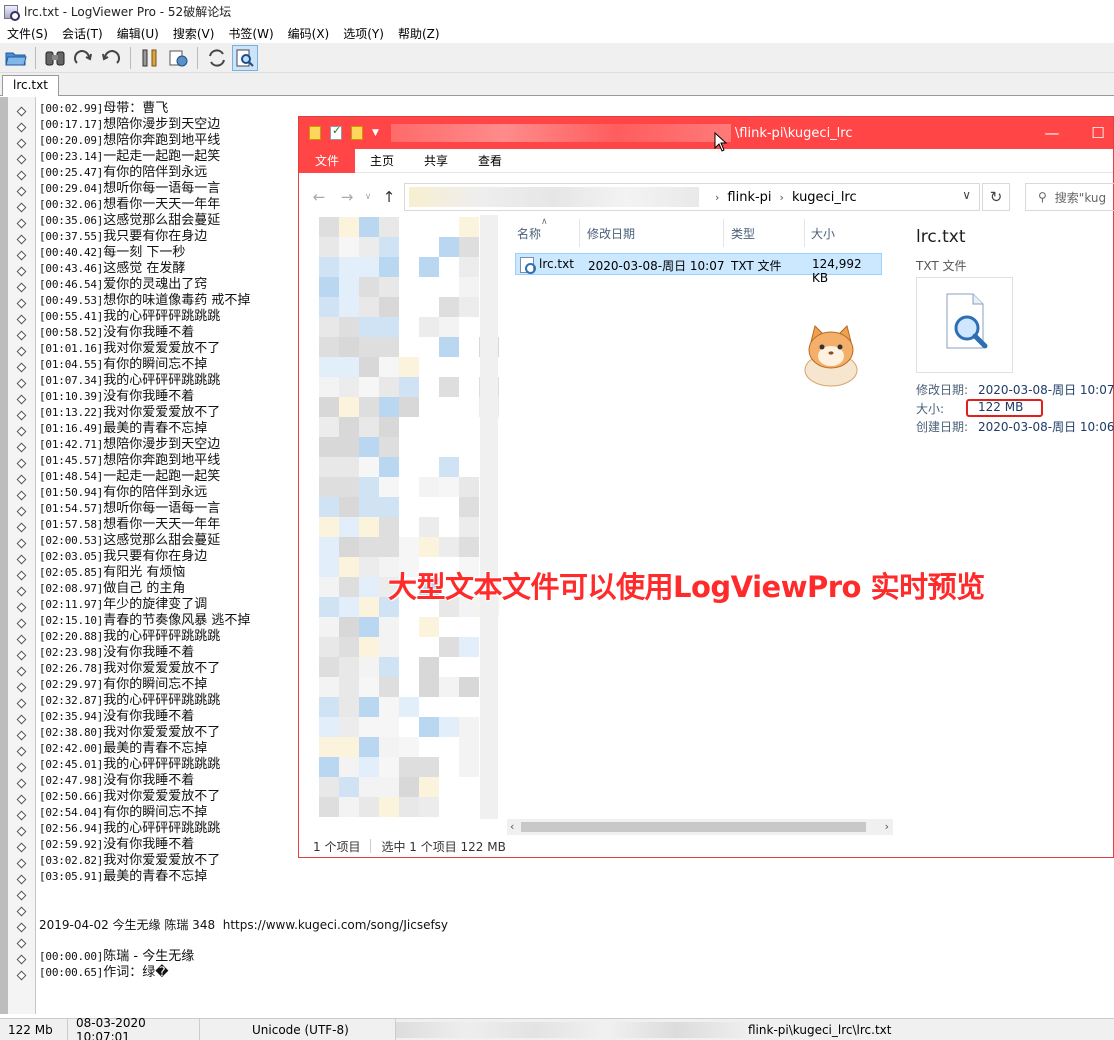 The height and width of the screenshot is (1040, 1114). Describe the element at coordinates (184, 173) in the screenshot. I see `log-line: [00:25.47]有你的陪伴到永远` at that location.